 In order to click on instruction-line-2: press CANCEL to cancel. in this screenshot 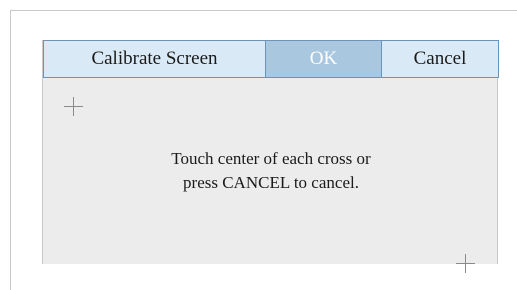, I will do `click(271, 182)`.